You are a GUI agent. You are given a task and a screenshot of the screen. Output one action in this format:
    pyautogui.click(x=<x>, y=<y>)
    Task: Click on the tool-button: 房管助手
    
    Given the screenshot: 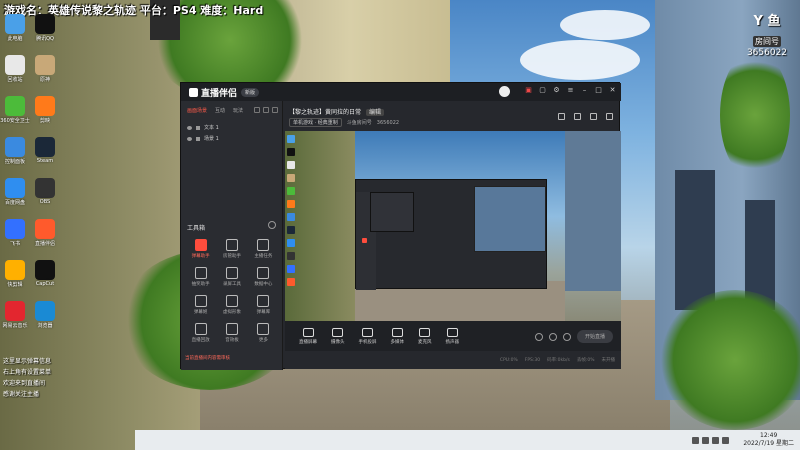 What is the action you would take?
    pyautogui.click(x=231, y=249)
    